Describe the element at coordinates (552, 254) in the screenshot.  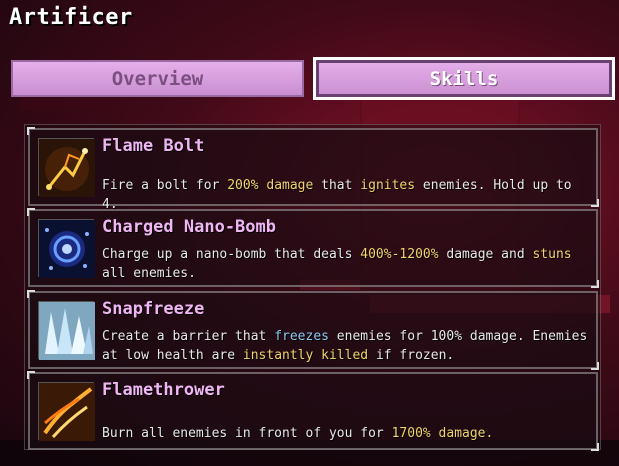
I see `damage-highlight: stuns` at that location.